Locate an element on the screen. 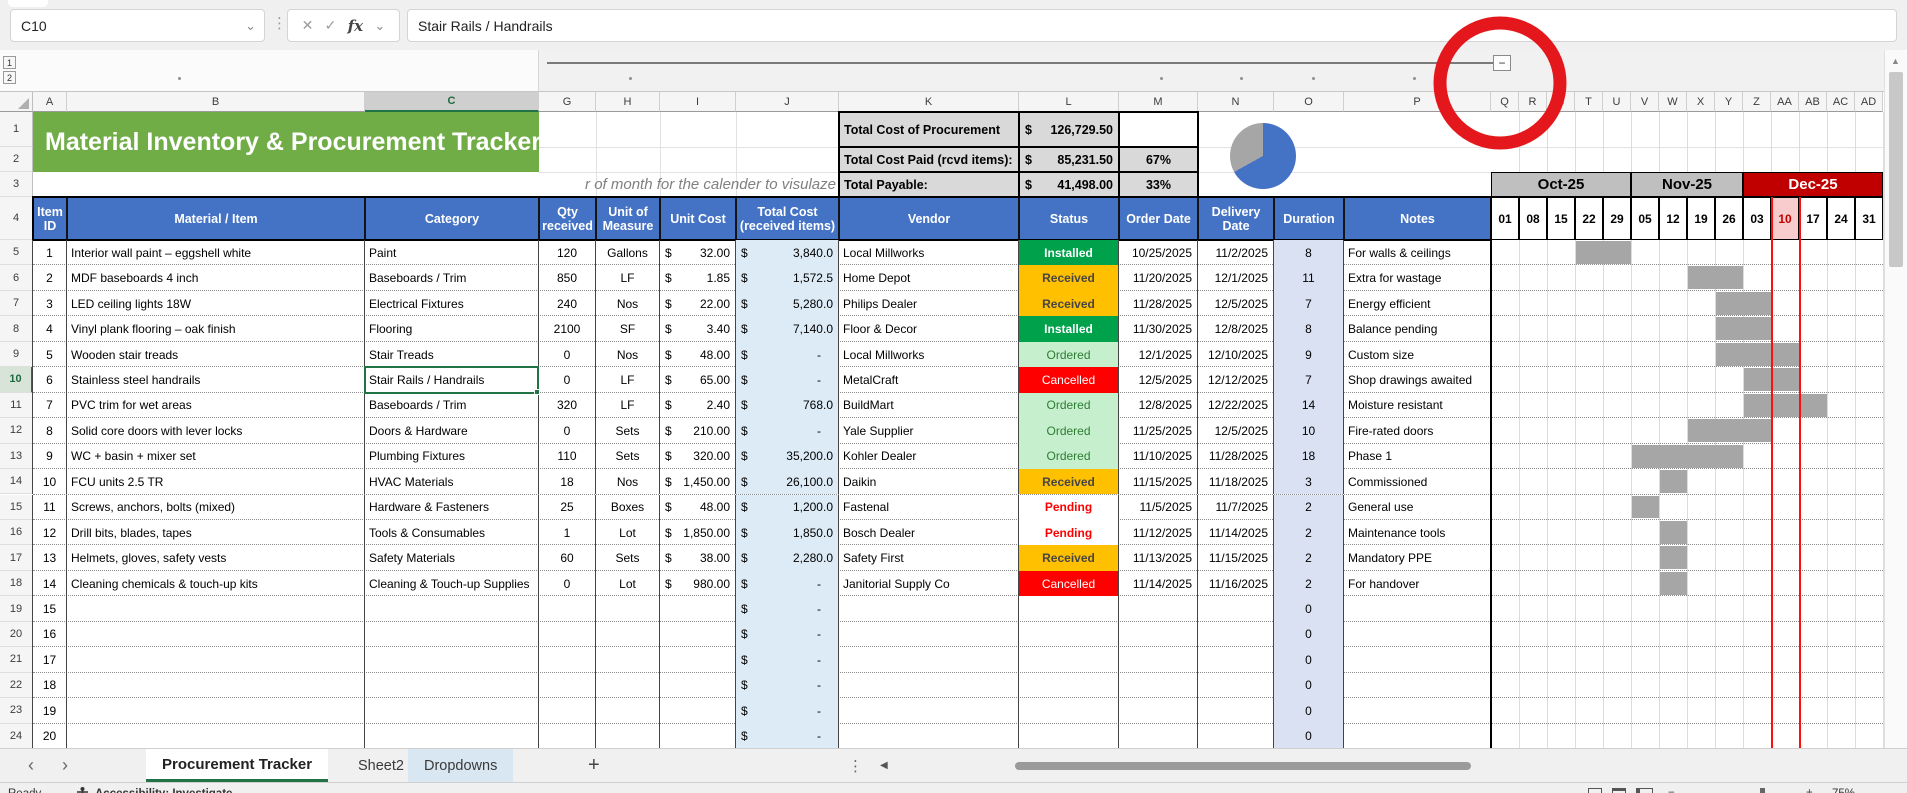 The height and width of the screenshot is (793, 1907). cell-order-date: 11/10/2025 is located at coordinates (1158, 456).